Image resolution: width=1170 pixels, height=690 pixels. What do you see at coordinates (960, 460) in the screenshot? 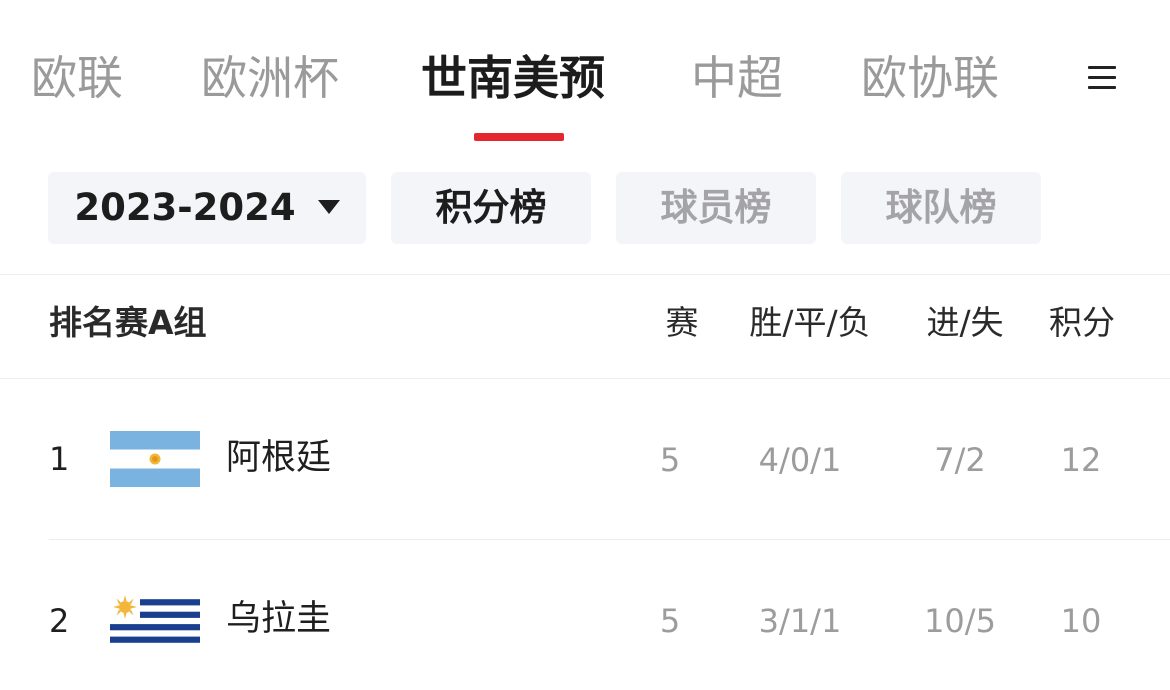
I see `goals-for-against: 7/2` at bounding box center [960, 460].